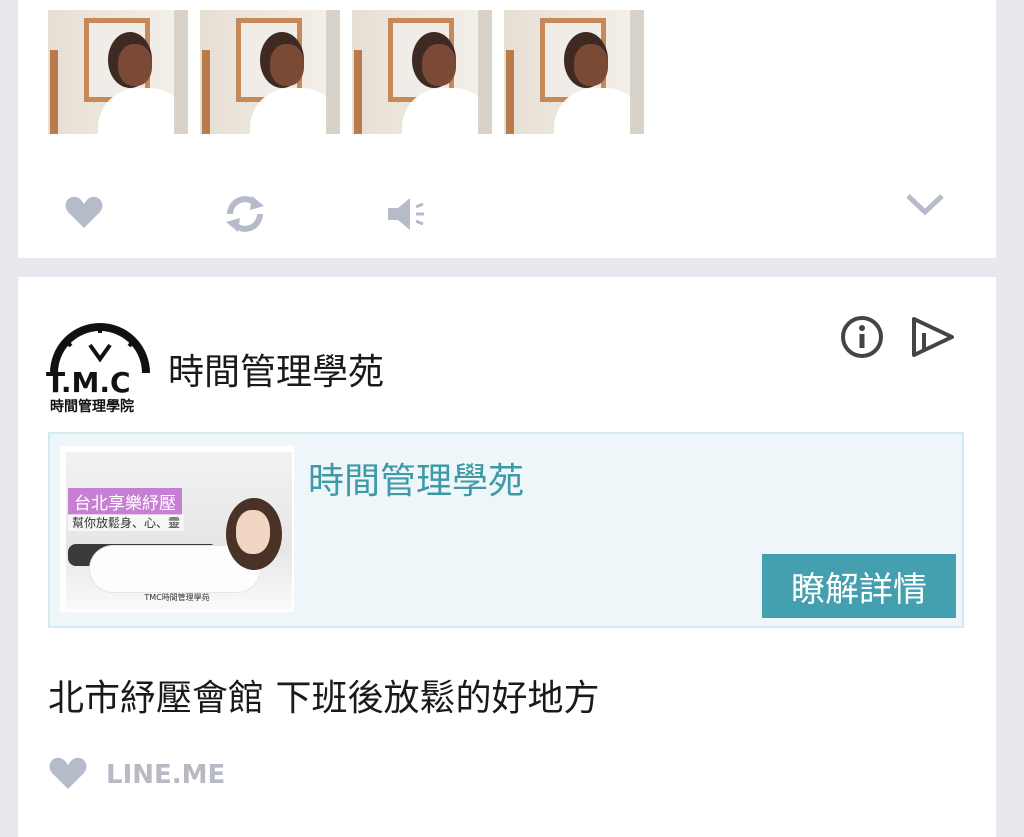 This screenshot has height=837, width=1024. Describe the element at coordinates (276, 369) in the screenshot. I see `advertiser-name: 時間管理學苑` at that location.